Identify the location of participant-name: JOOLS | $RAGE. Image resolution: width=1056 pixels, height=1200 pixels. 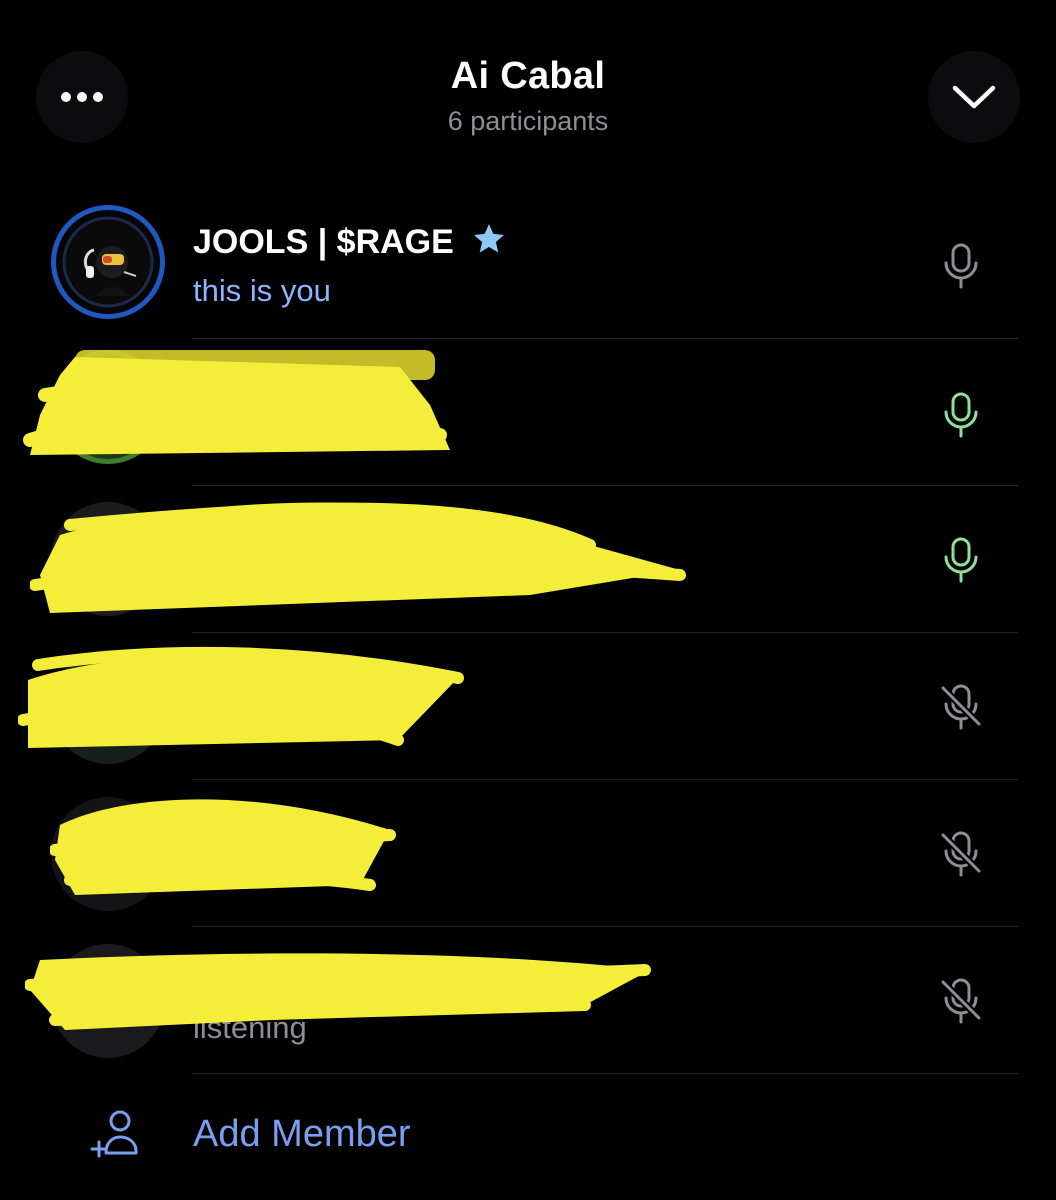
(350, 241).